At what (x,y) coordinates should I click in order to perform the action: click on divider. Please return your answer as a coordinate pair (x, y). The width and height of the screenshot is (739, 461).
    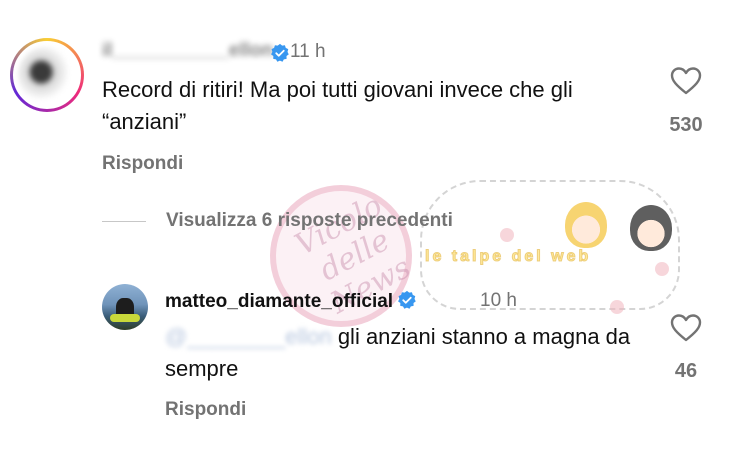
    Looking at the image, I should click on (124, 221).